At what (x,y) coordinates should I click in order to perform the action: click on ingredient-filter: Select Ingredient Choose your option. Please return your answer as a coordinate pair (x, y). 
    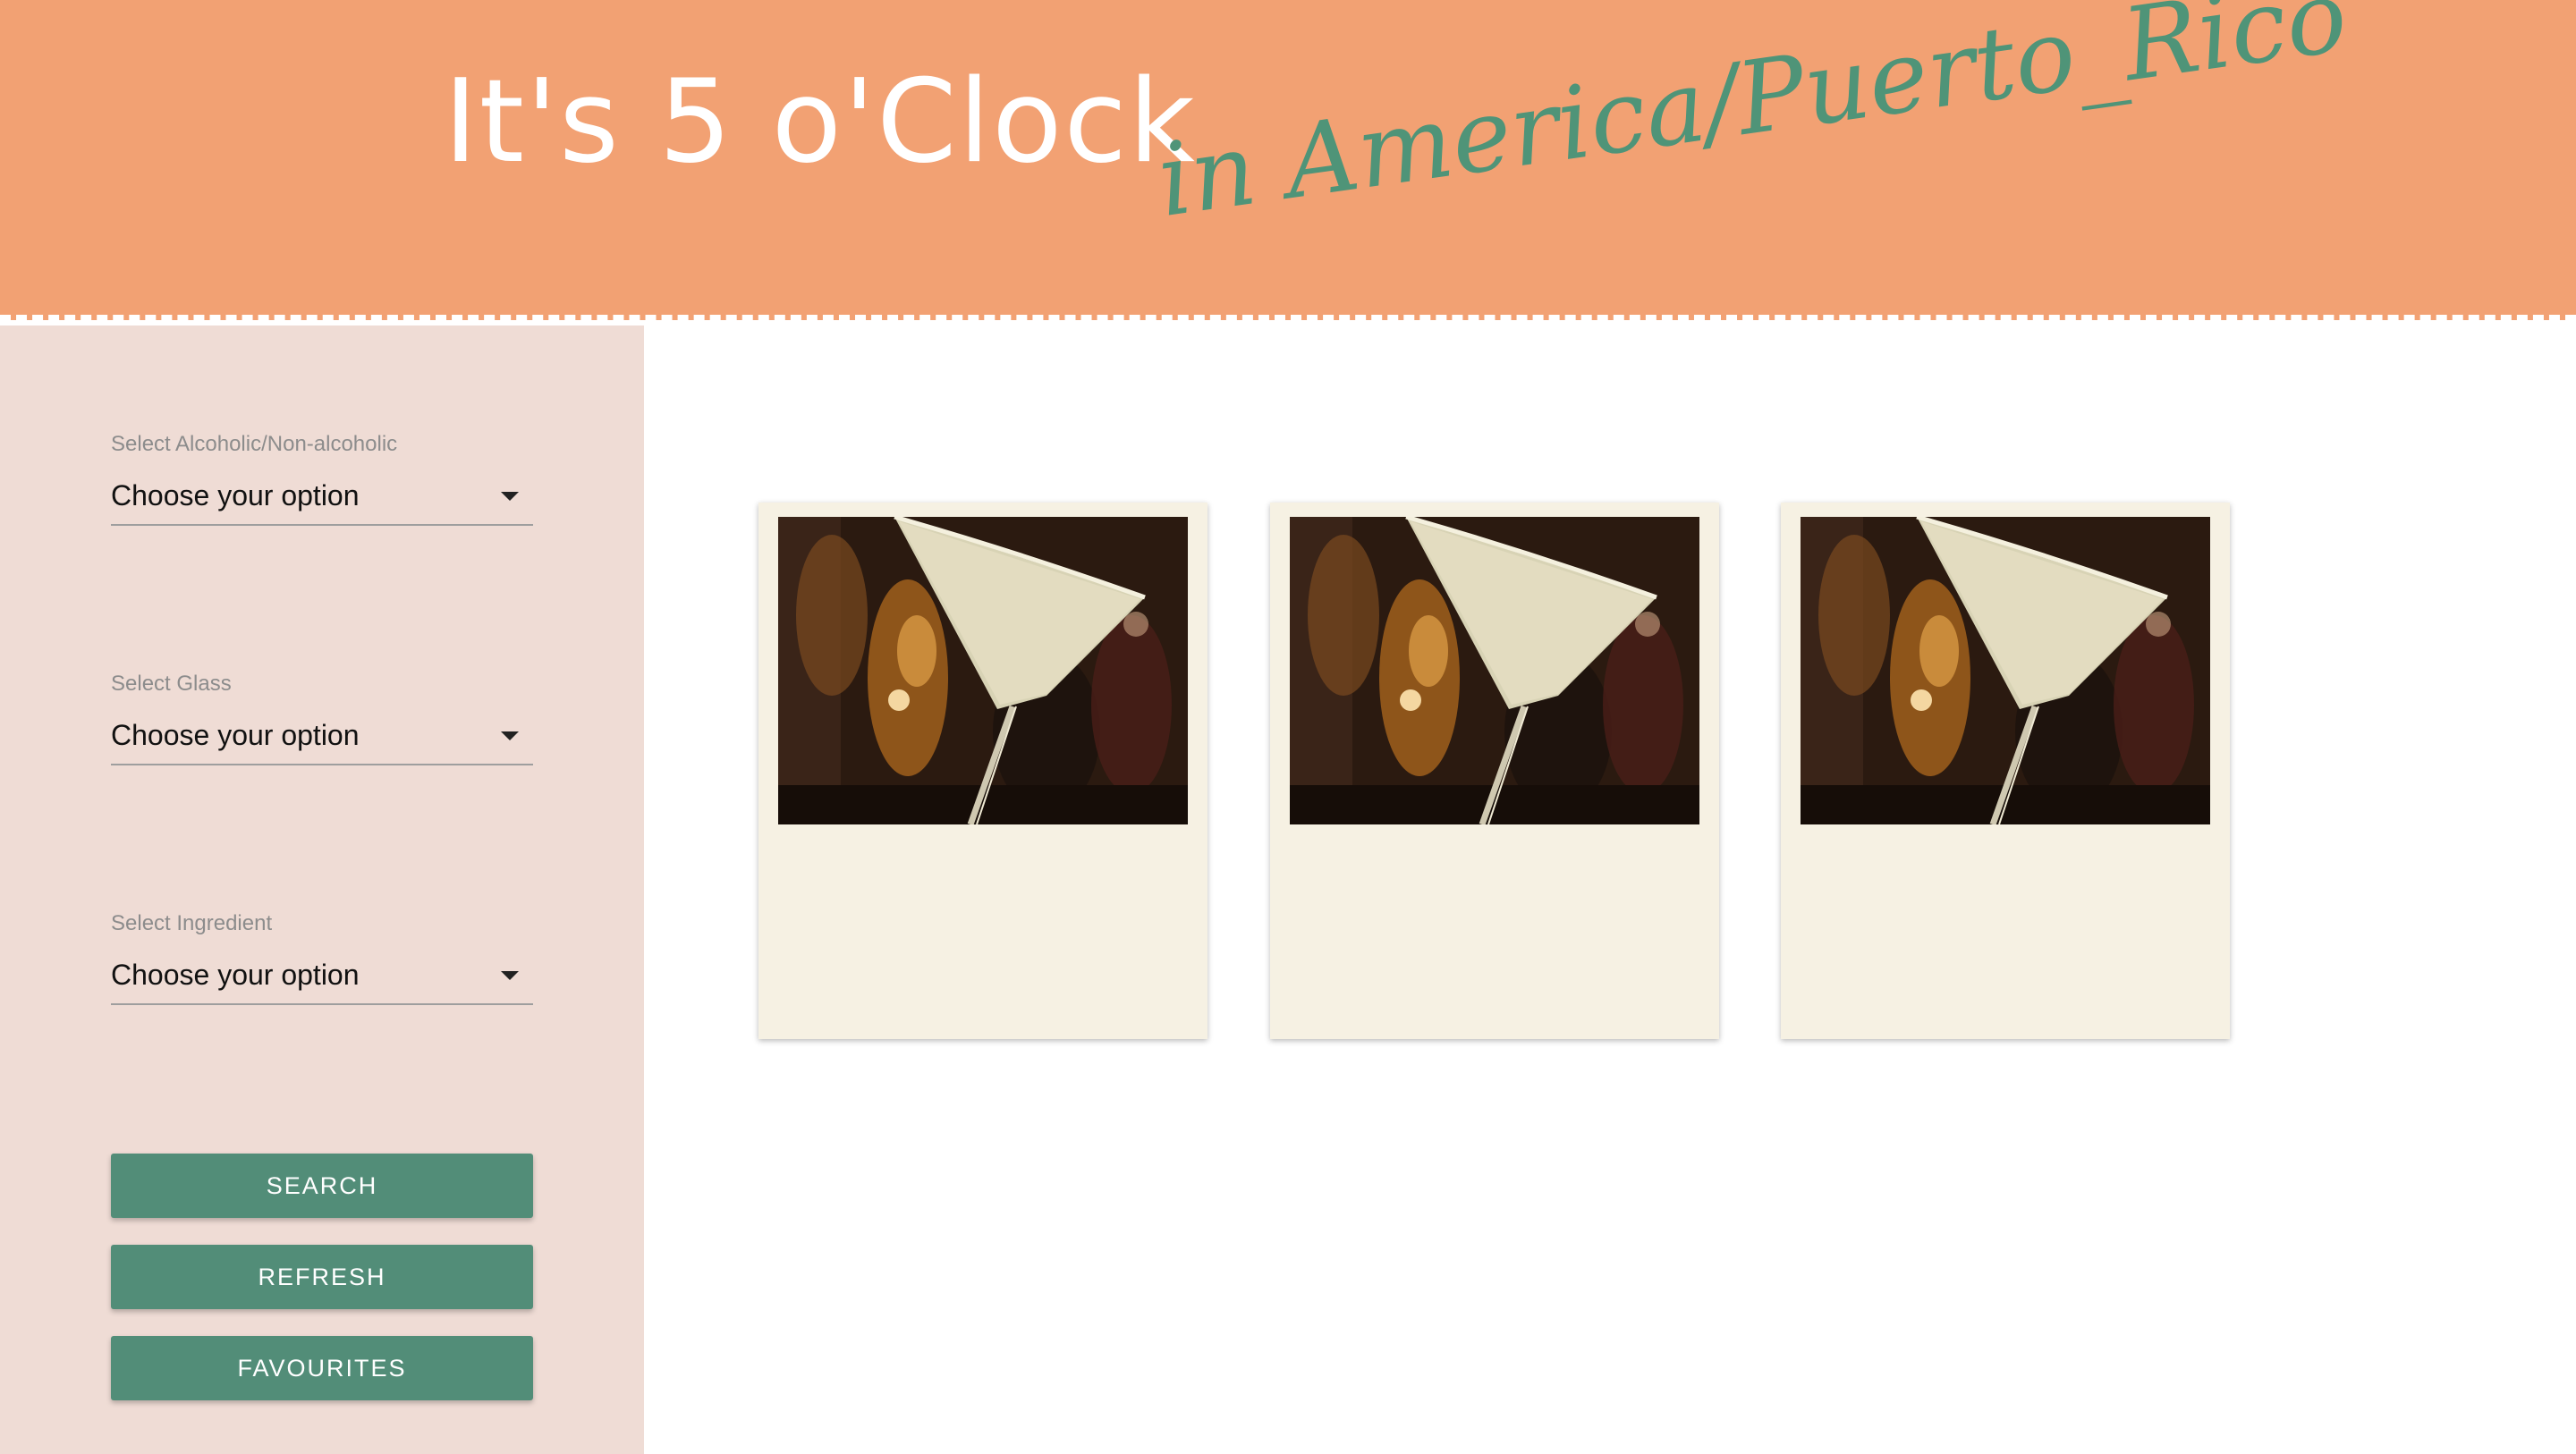
    Looking at the image, I should click on (322, 958).